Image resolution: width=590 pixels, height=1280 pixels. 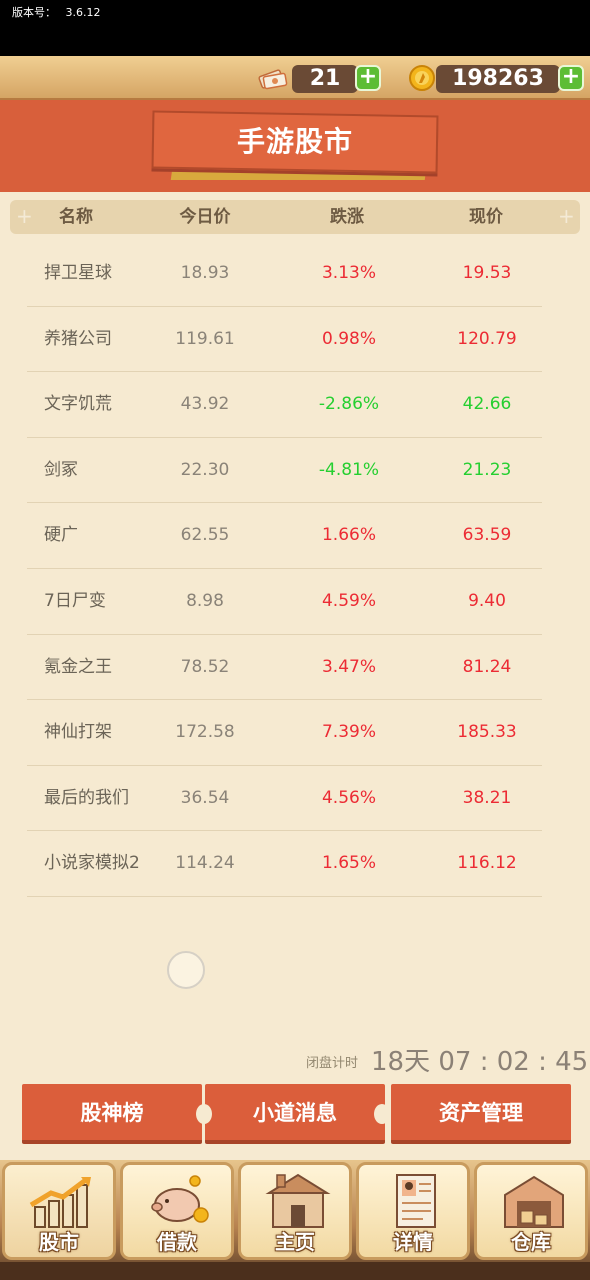 What do you see at coordinates (205, 600) in the screenshot?
I see `stock-today-price: 8.98` at bounding box center [205, 600].